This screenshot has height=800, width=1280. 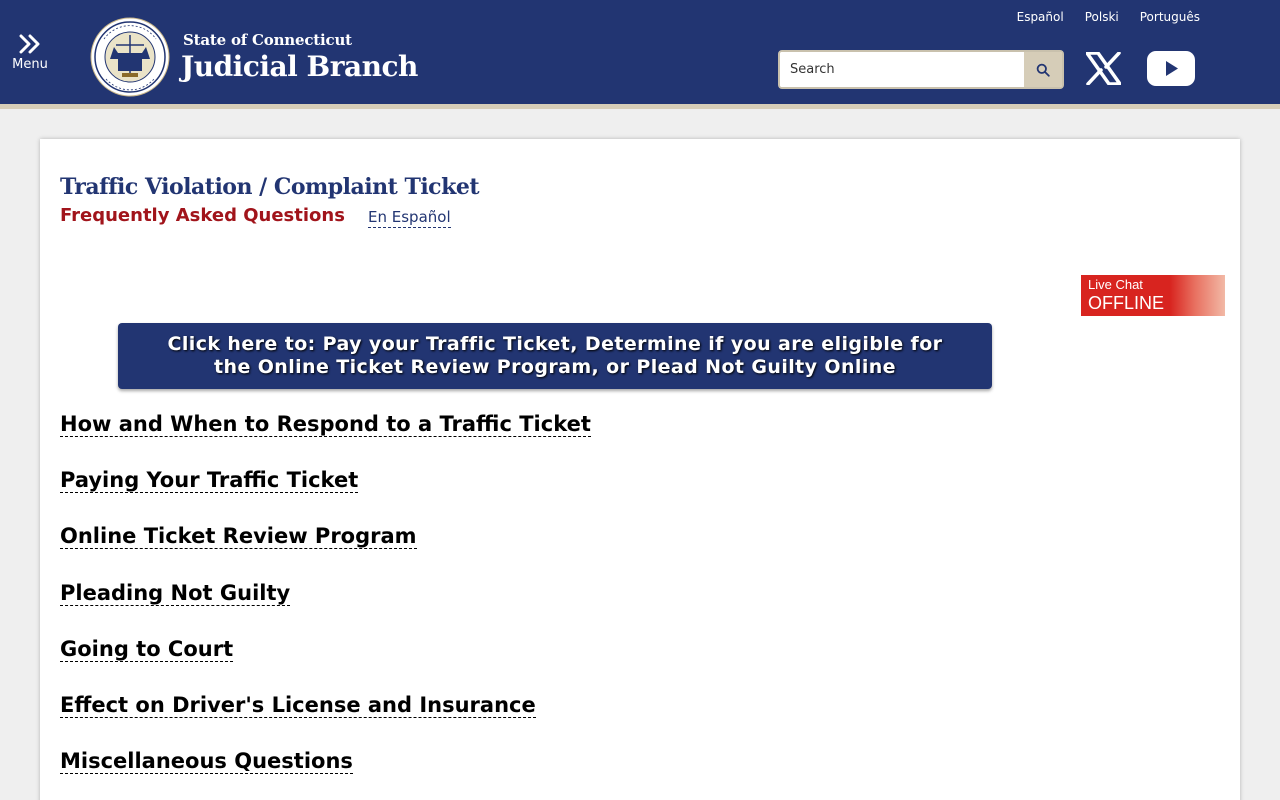 What do you see at coordinates (299, 66) in the screenshot?
I see `brand-branch-name: Judicial Branch` at bounding box center [299, 66].